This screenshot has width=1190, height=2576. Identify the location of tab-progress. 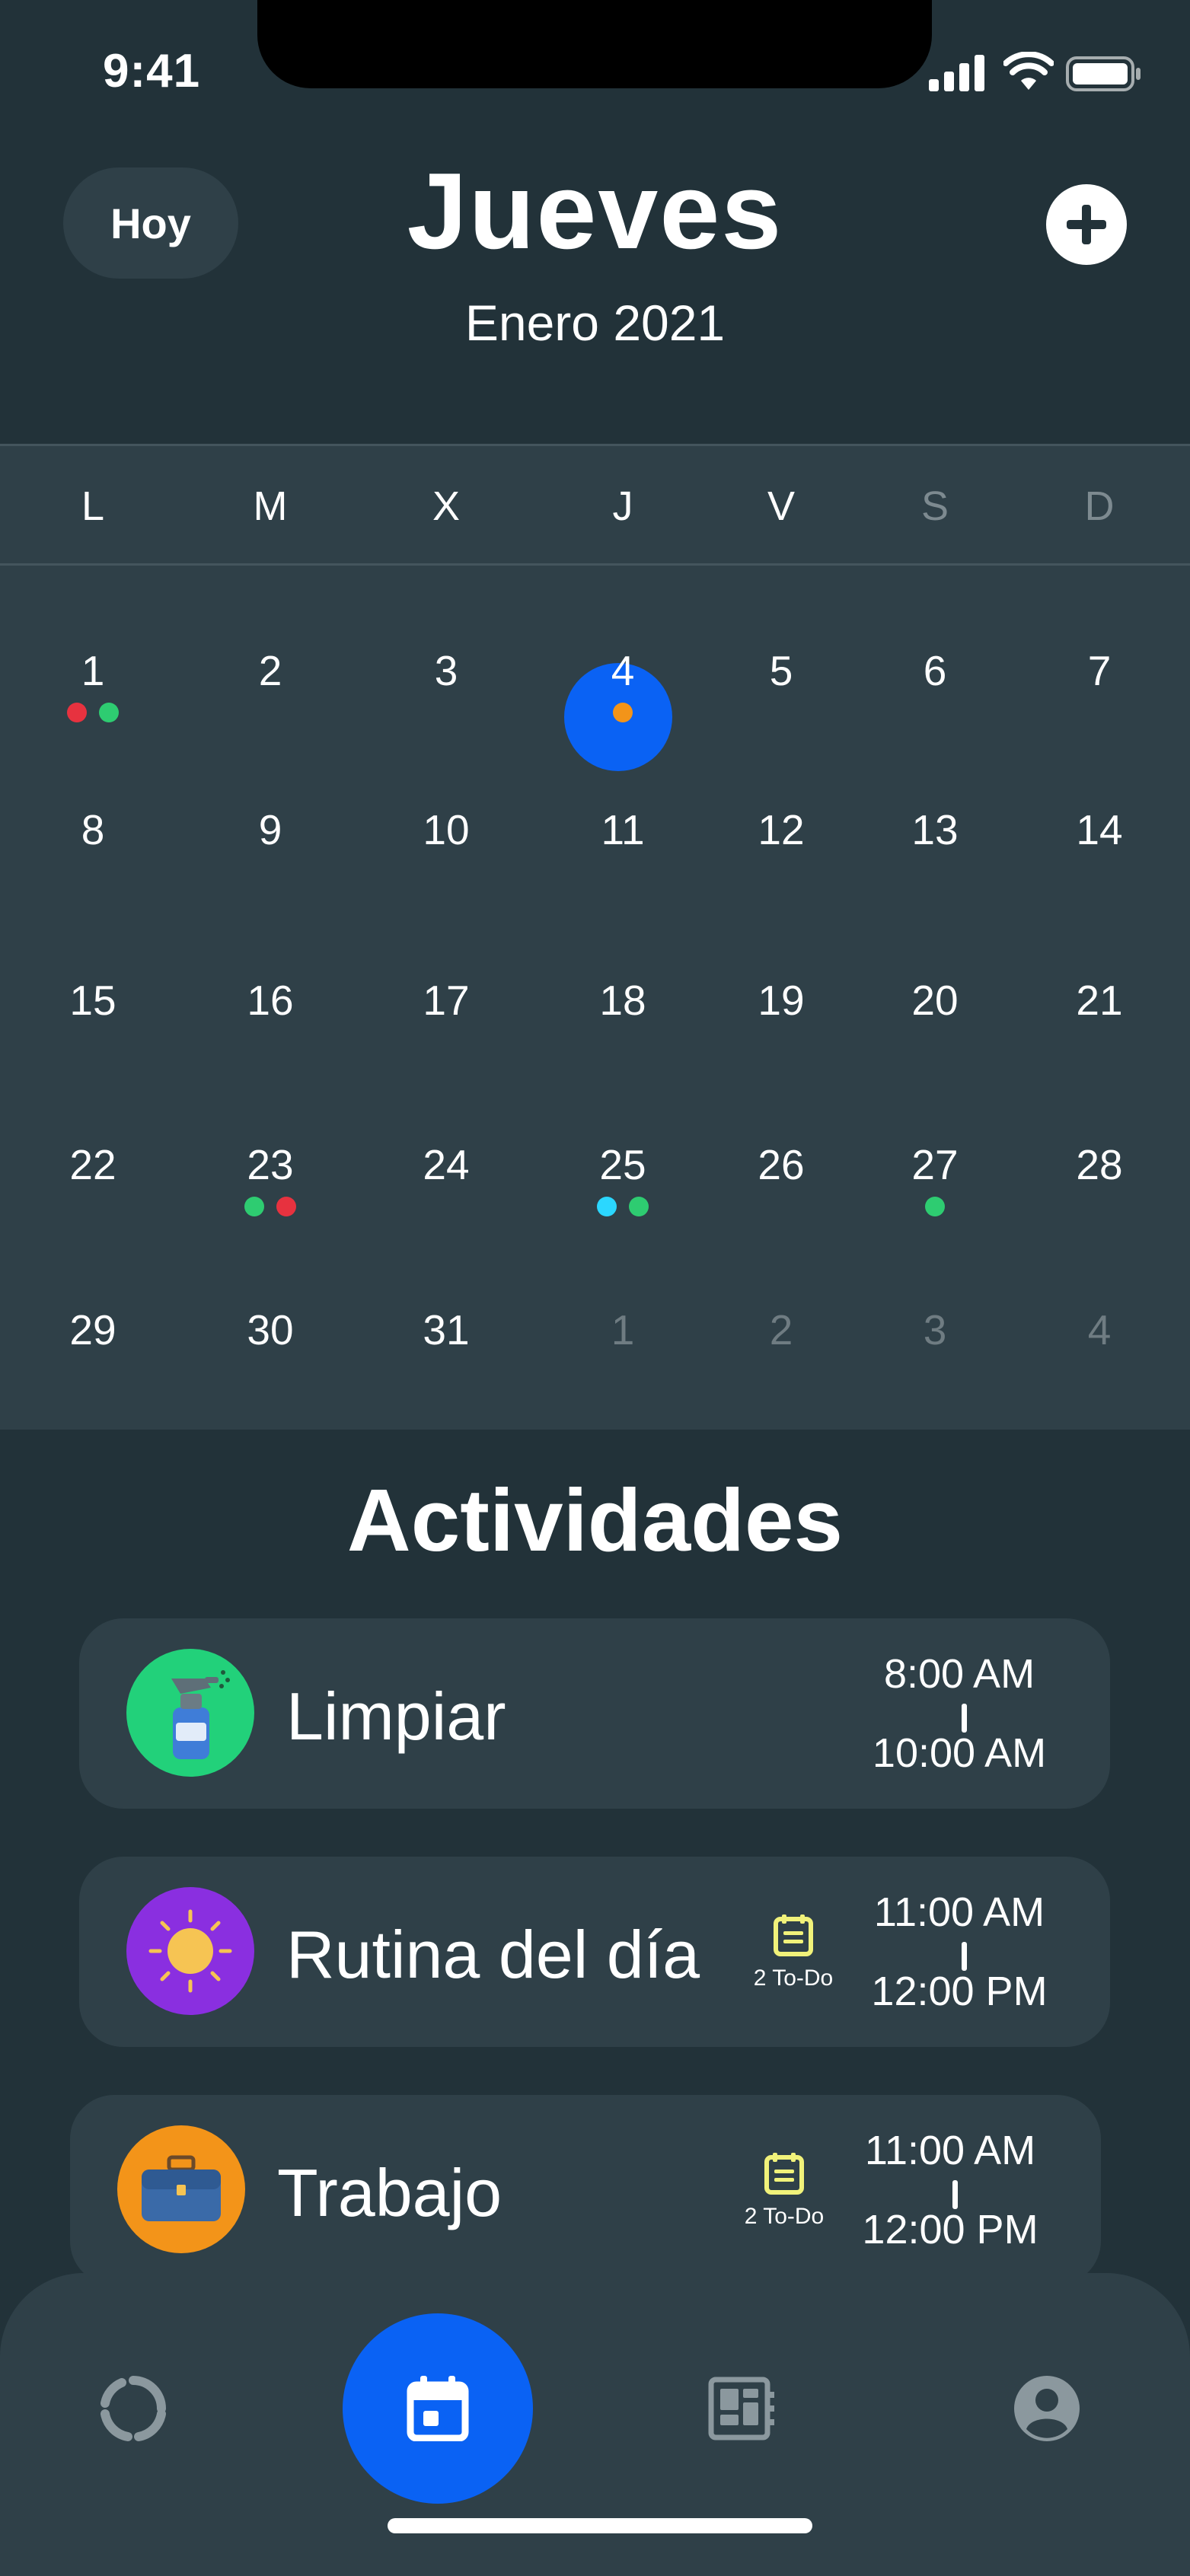
(133, 2409).